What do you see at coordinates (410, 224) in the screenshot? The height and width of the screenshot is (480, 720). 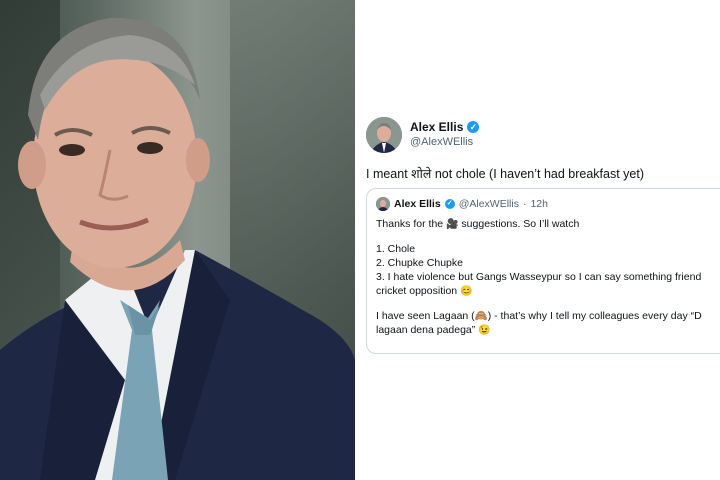 I see `line1-prefix: Thanks for the` at bounding box center [410, 224].